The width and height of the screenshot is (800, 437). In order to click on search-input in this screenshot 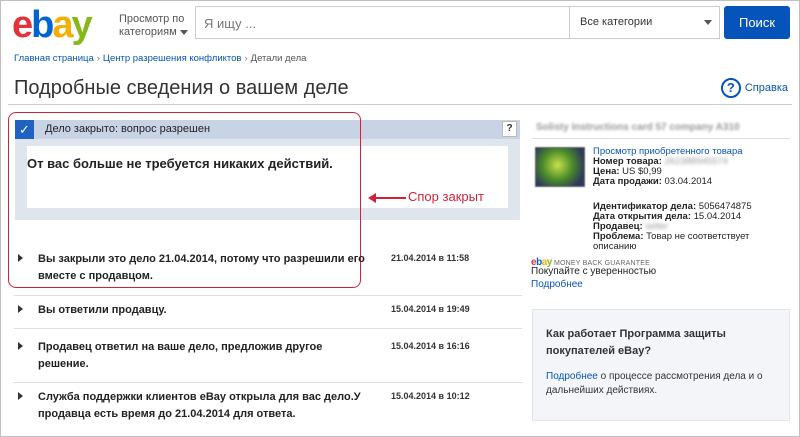, I will do `click(384, 23)`.